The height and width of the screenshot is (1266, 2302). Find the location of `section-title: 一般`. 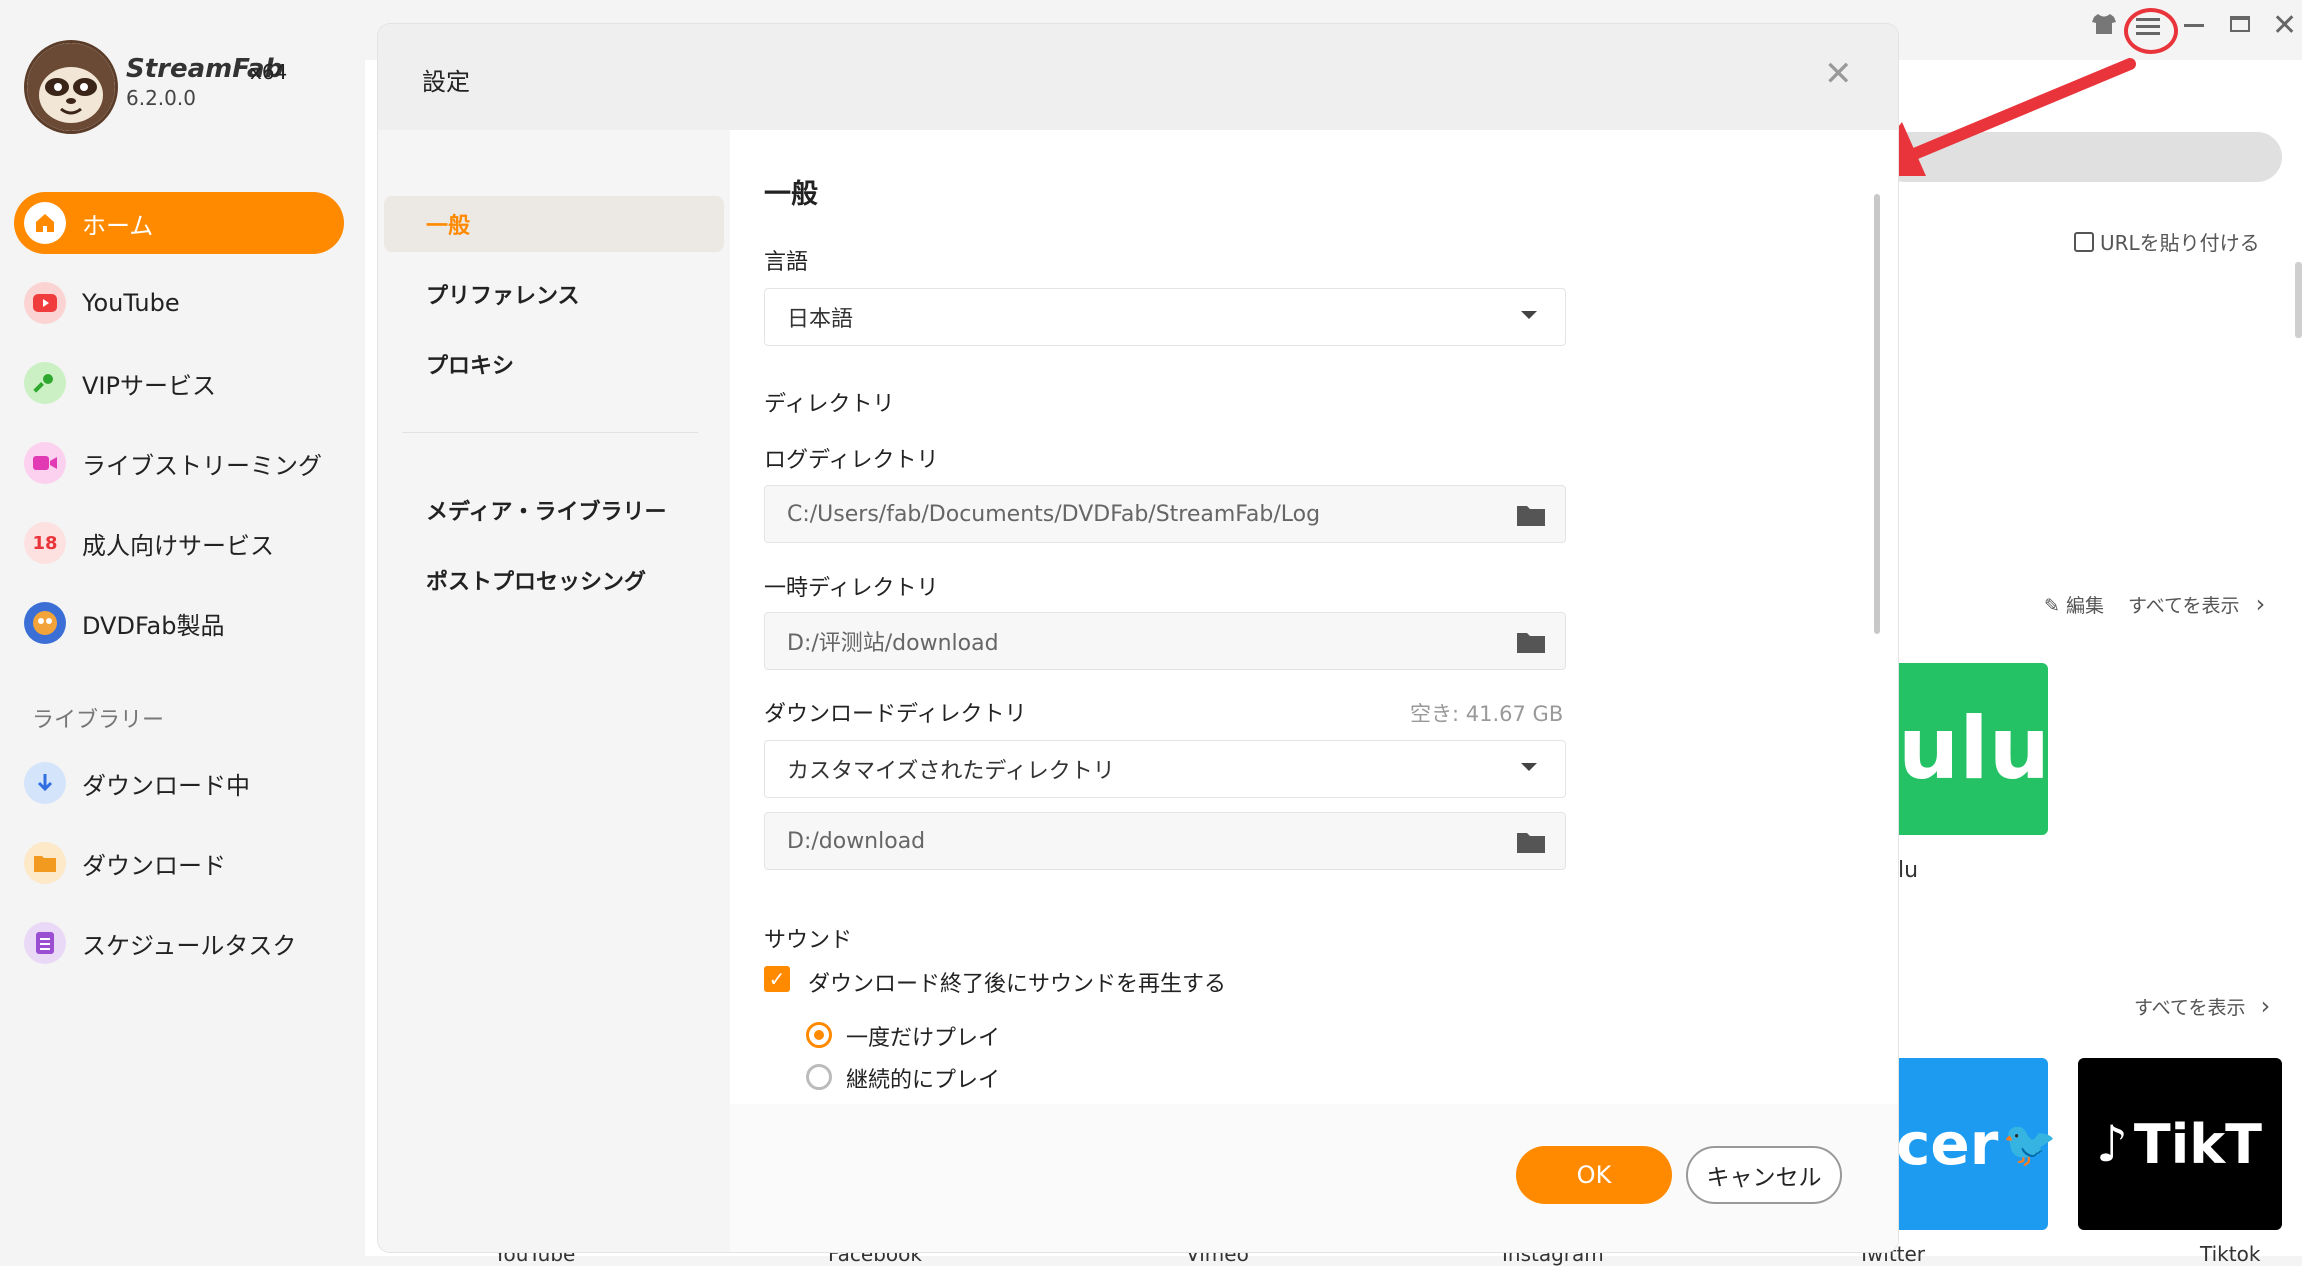

section-title: 一般 is located at coordinates (791, 194).